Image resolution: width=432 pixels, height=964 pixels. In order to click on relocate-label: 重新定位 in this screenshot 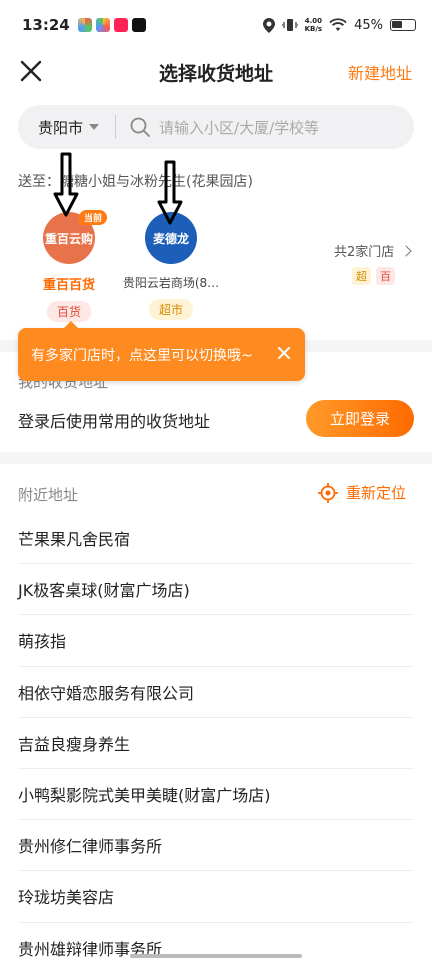, I will do `click(376, 493)`.